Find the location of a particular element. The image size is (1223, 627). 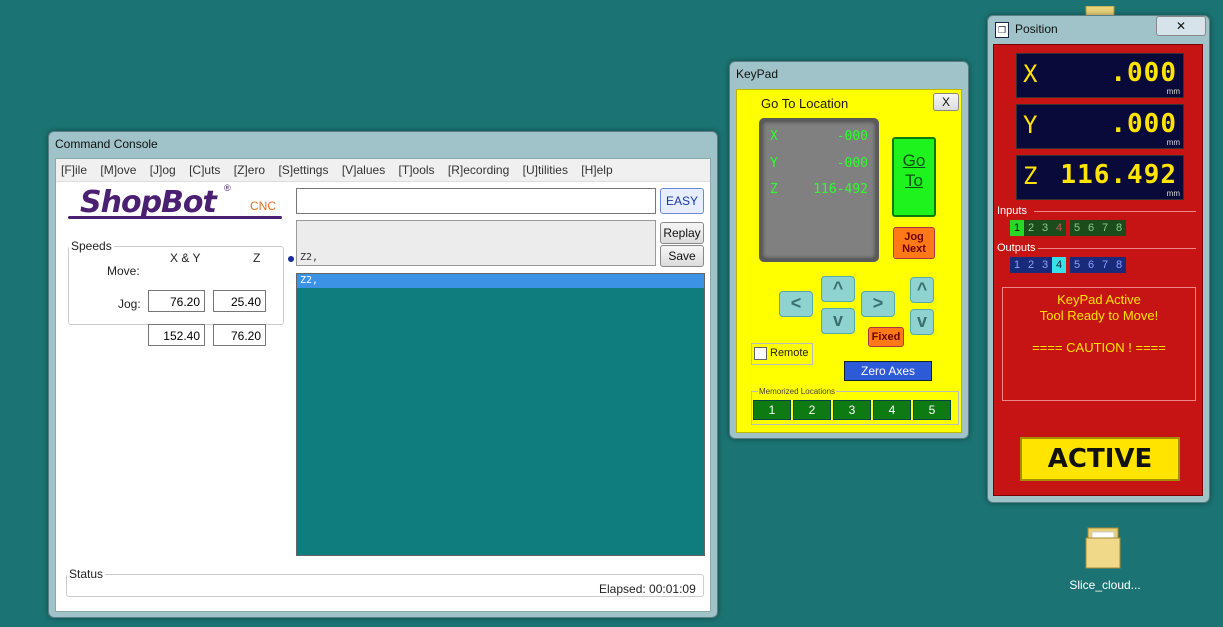

zero-axes-button: Zero Axes is located at coordinates (888, 371).